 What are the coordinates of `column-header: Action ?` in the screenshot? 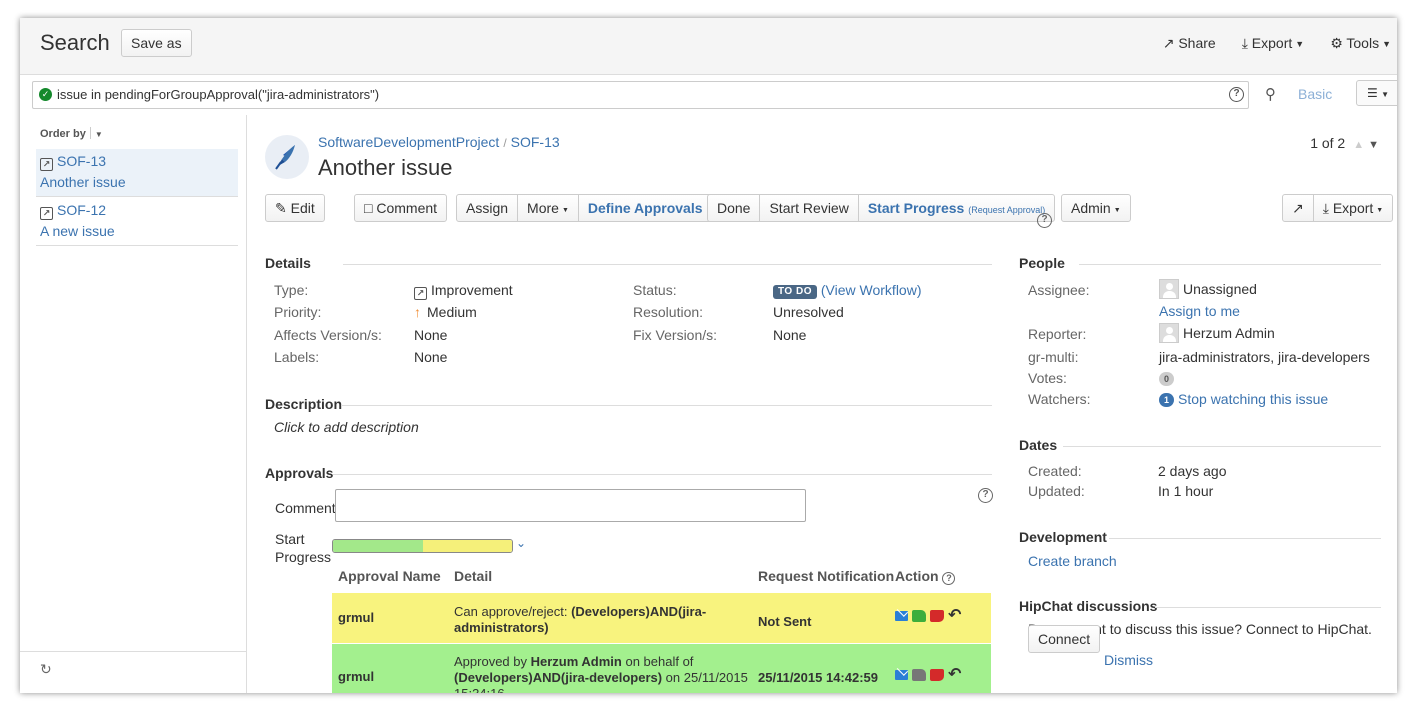 It's located at (925, 576).